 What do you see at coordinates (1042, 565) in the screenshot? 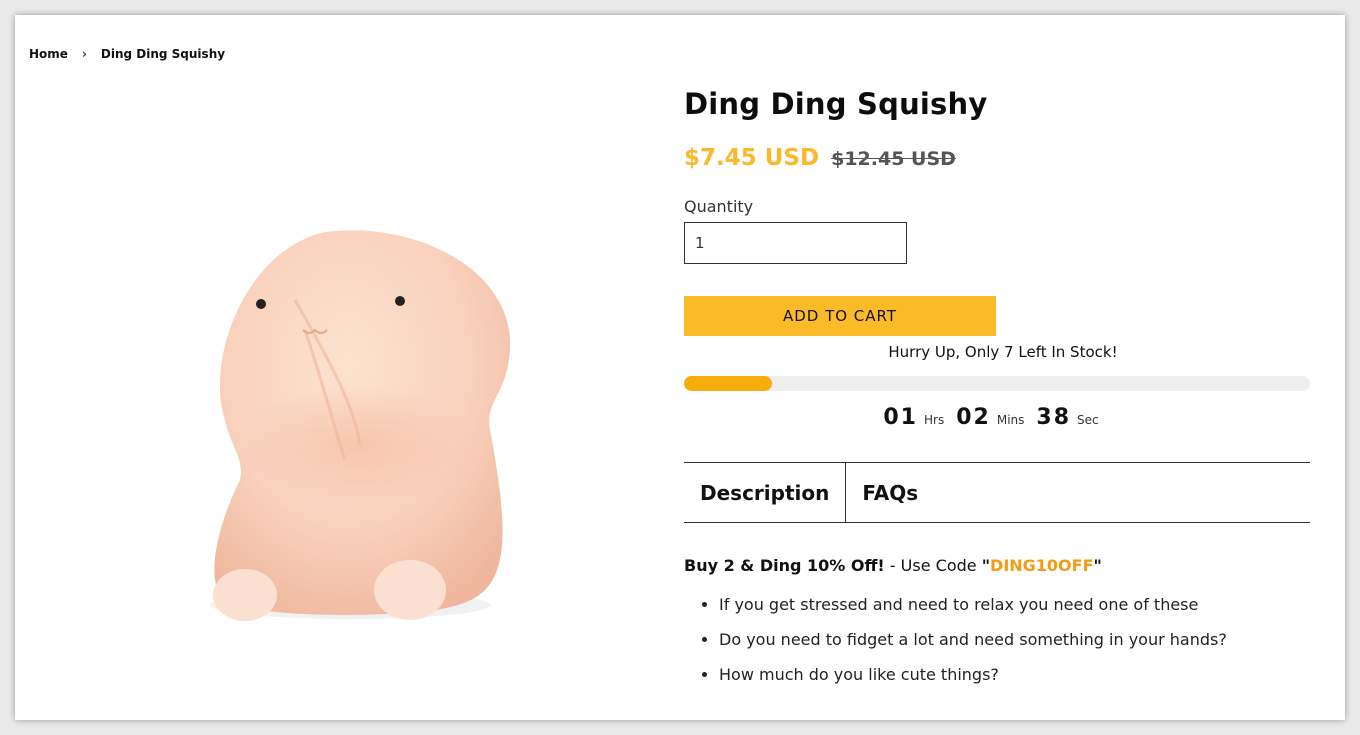
I see `promo-code: DING10OFF` at bounding box center [1042, 565].